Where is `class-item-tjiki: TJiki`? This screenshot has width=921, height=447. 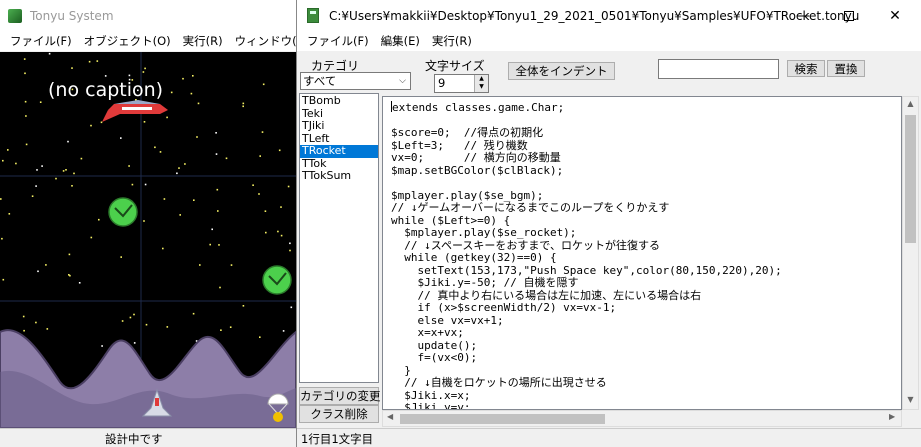
class-item-tjiki: TJiki is located at coordinates (339, 126).